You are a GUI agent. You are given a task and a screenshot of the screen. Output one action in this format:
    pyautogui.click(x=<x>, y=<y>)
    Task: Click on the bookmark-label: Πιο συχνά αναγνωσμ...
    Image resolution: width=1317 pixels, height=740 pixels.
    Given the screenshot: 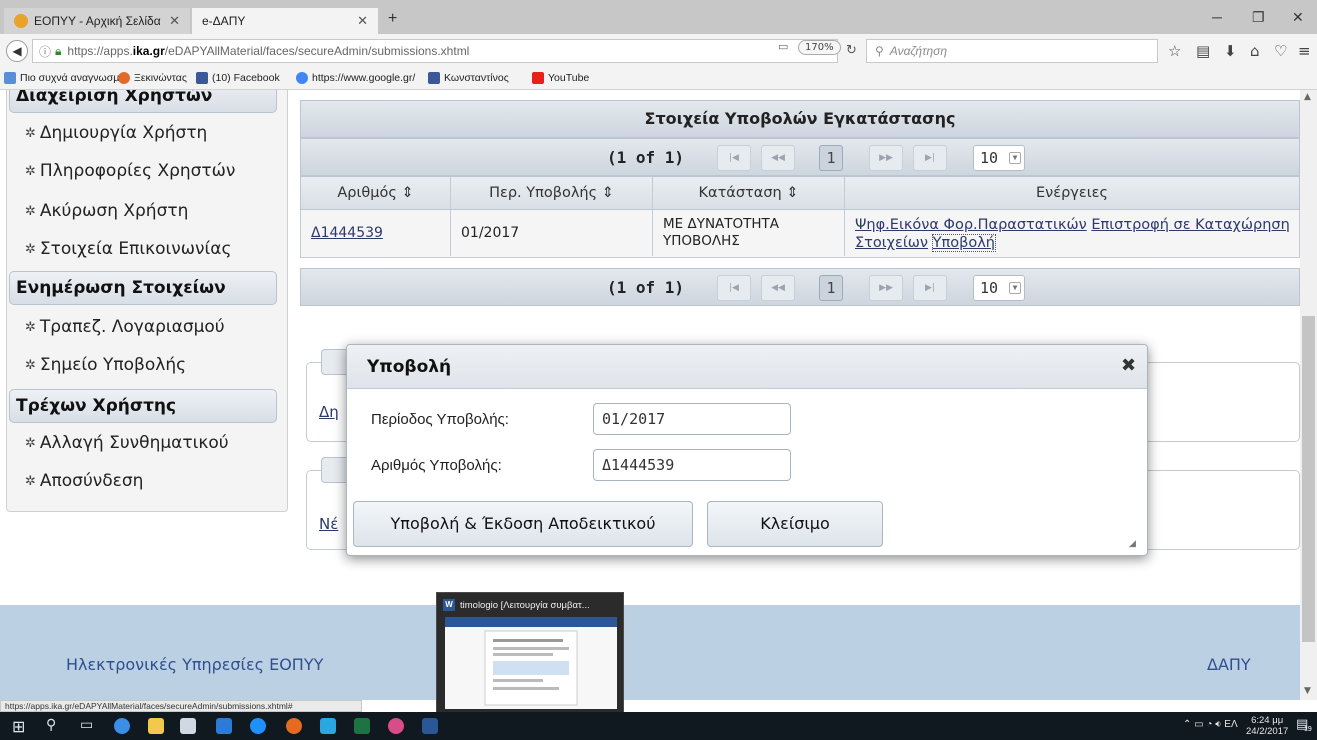 What is the action you would take?
    pyautogui.click(x=74, y=78)
    